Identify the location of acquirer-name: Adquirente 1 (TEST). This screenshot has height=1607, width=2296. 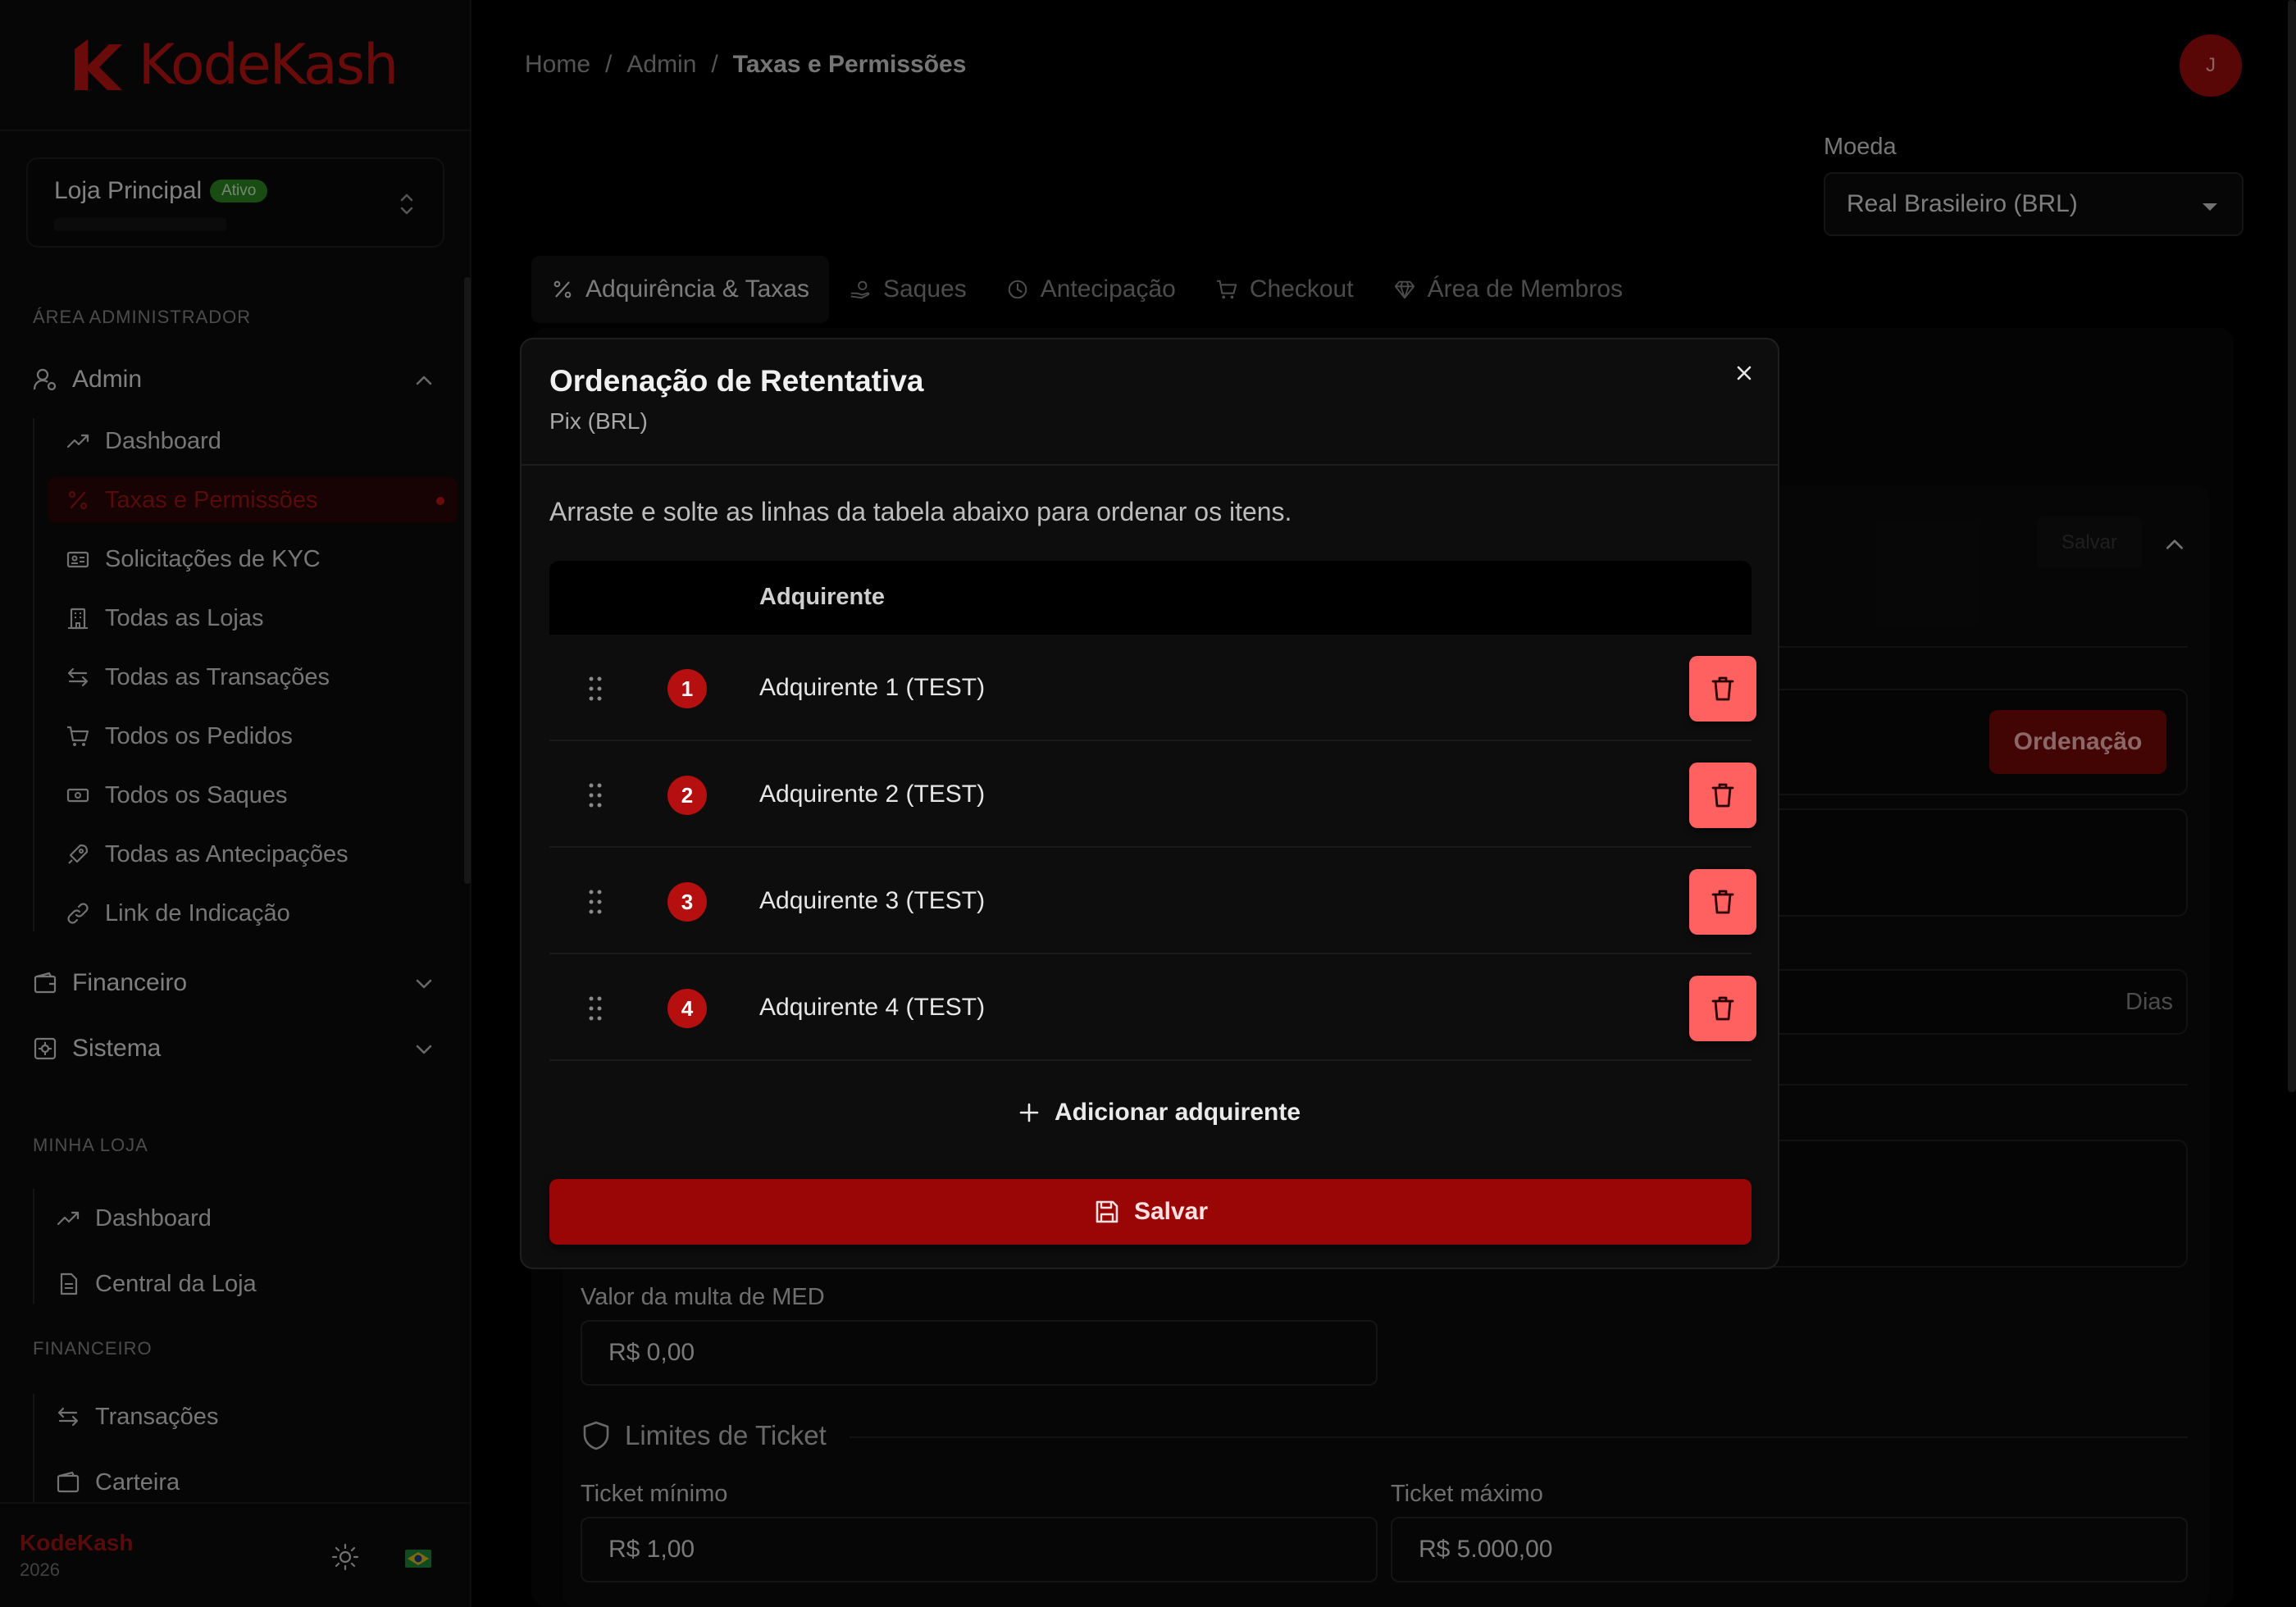
(872, 687).